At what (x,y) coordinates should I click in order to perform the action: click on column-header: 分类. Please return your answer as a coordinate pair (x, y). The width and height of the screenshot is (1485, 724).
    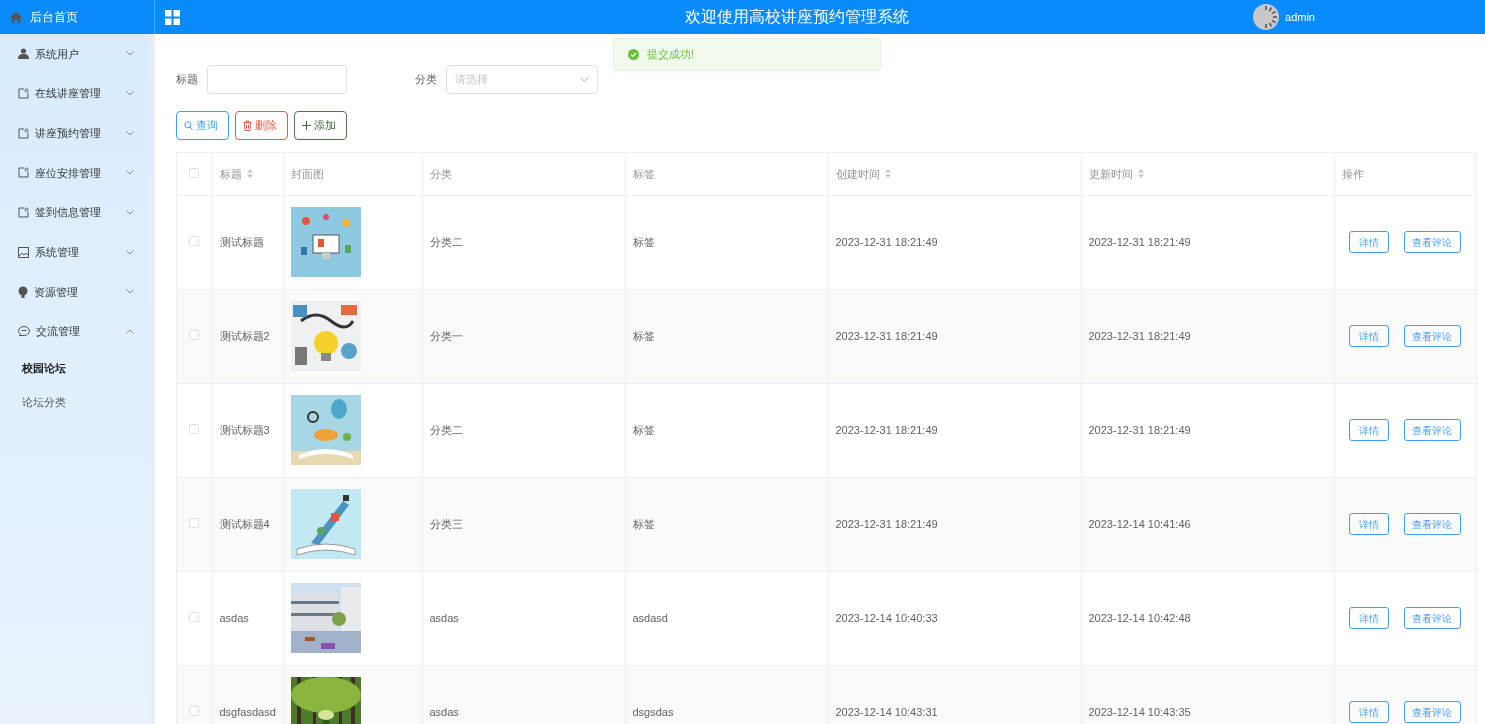
    Looking at the image, I should click on (440, 174).